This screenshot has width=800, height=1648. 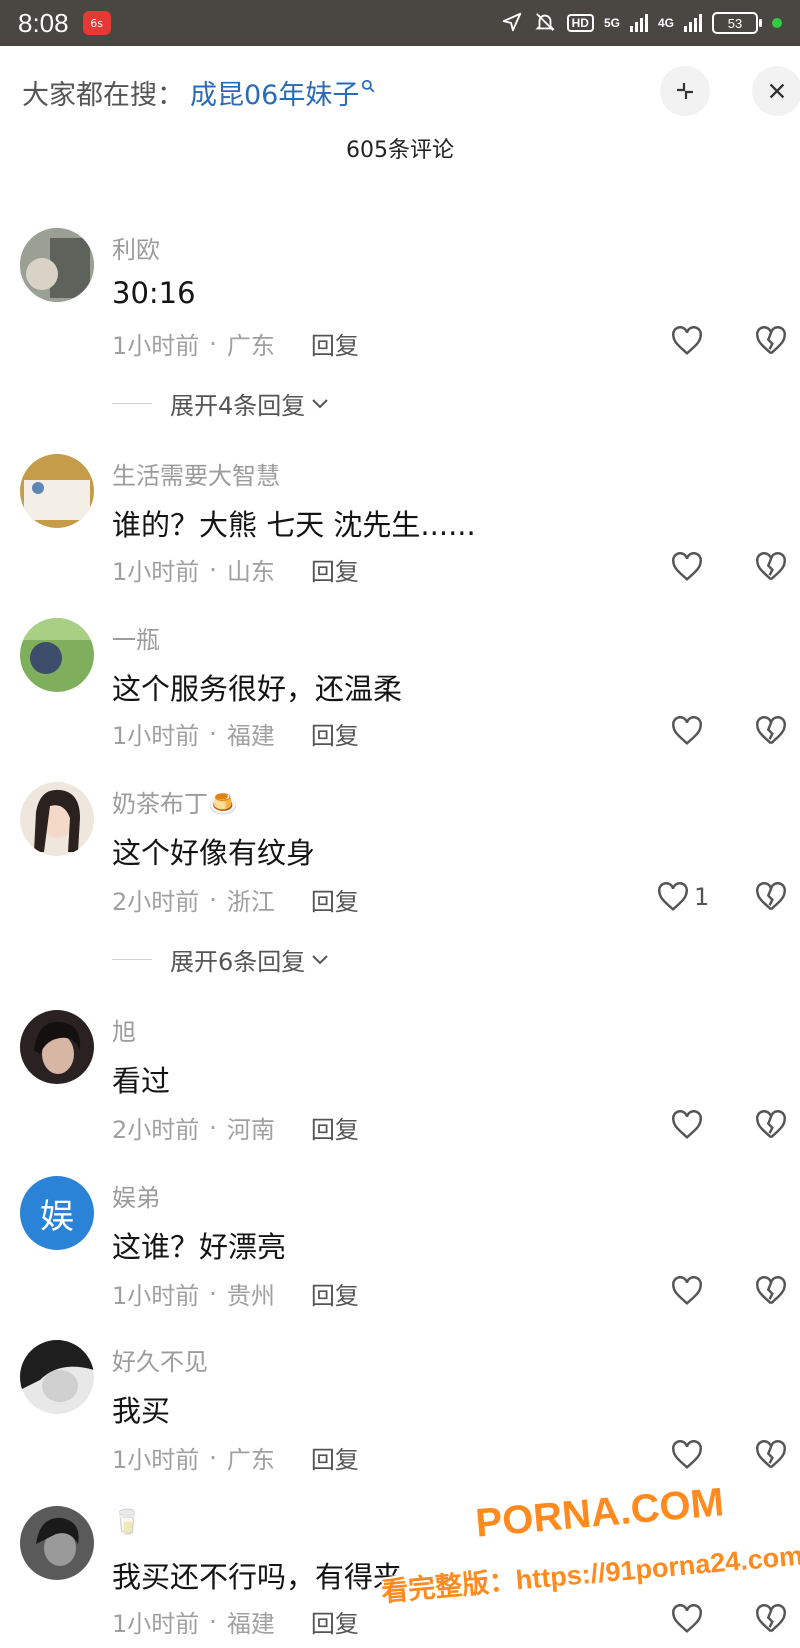 I want to click on comment-username: 旭, so click(x=124, y=1029).